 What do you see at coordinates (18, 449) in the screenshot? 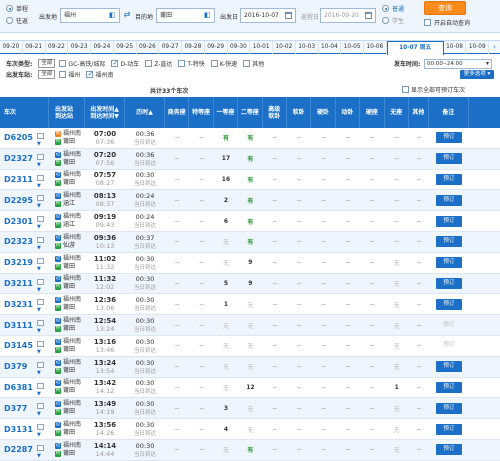
I see `train-number-link: D2287` at bounding box center [18, 449].